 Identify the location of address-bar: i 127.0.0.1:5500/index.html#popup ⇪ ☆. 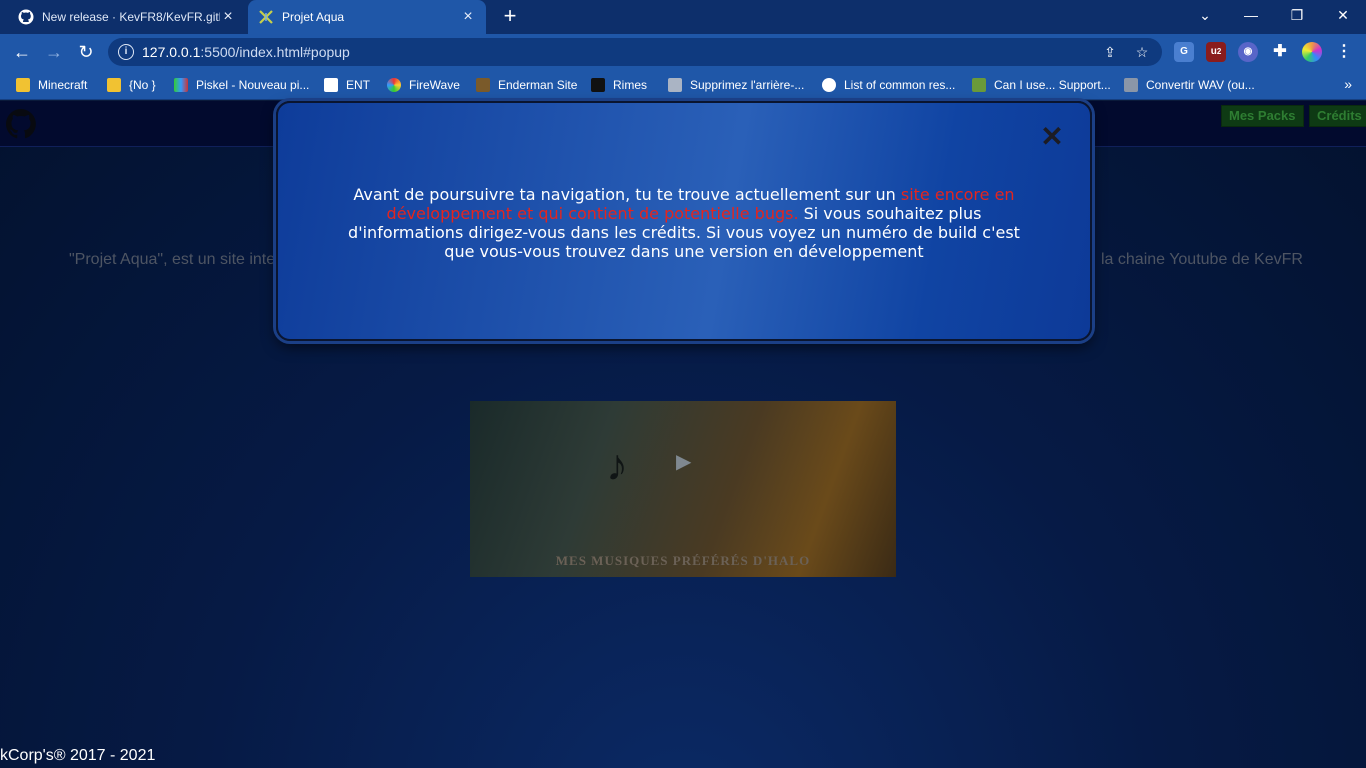
(635, 52).